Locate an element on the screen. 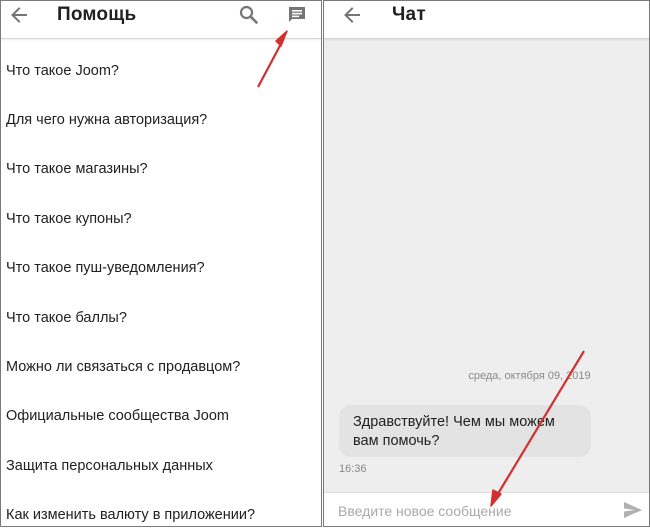  message-input is located at coordinates (473, 511).